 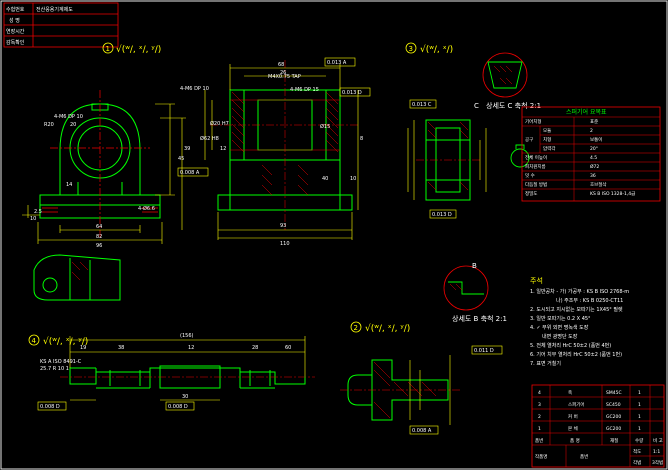 I want to click on footer-part: 품번, so click(x=584, y=456).